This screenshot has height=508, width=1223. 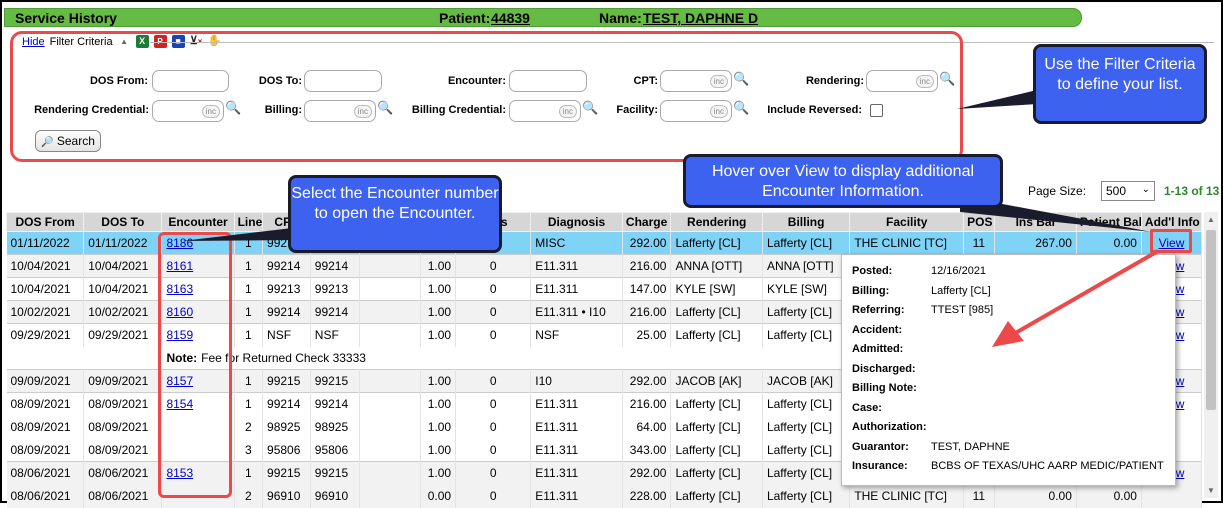 What do you see at coordinates (237, 234) in the screenshot?
I see `encounter-callout-pointer` at bounding box center [237, 234].